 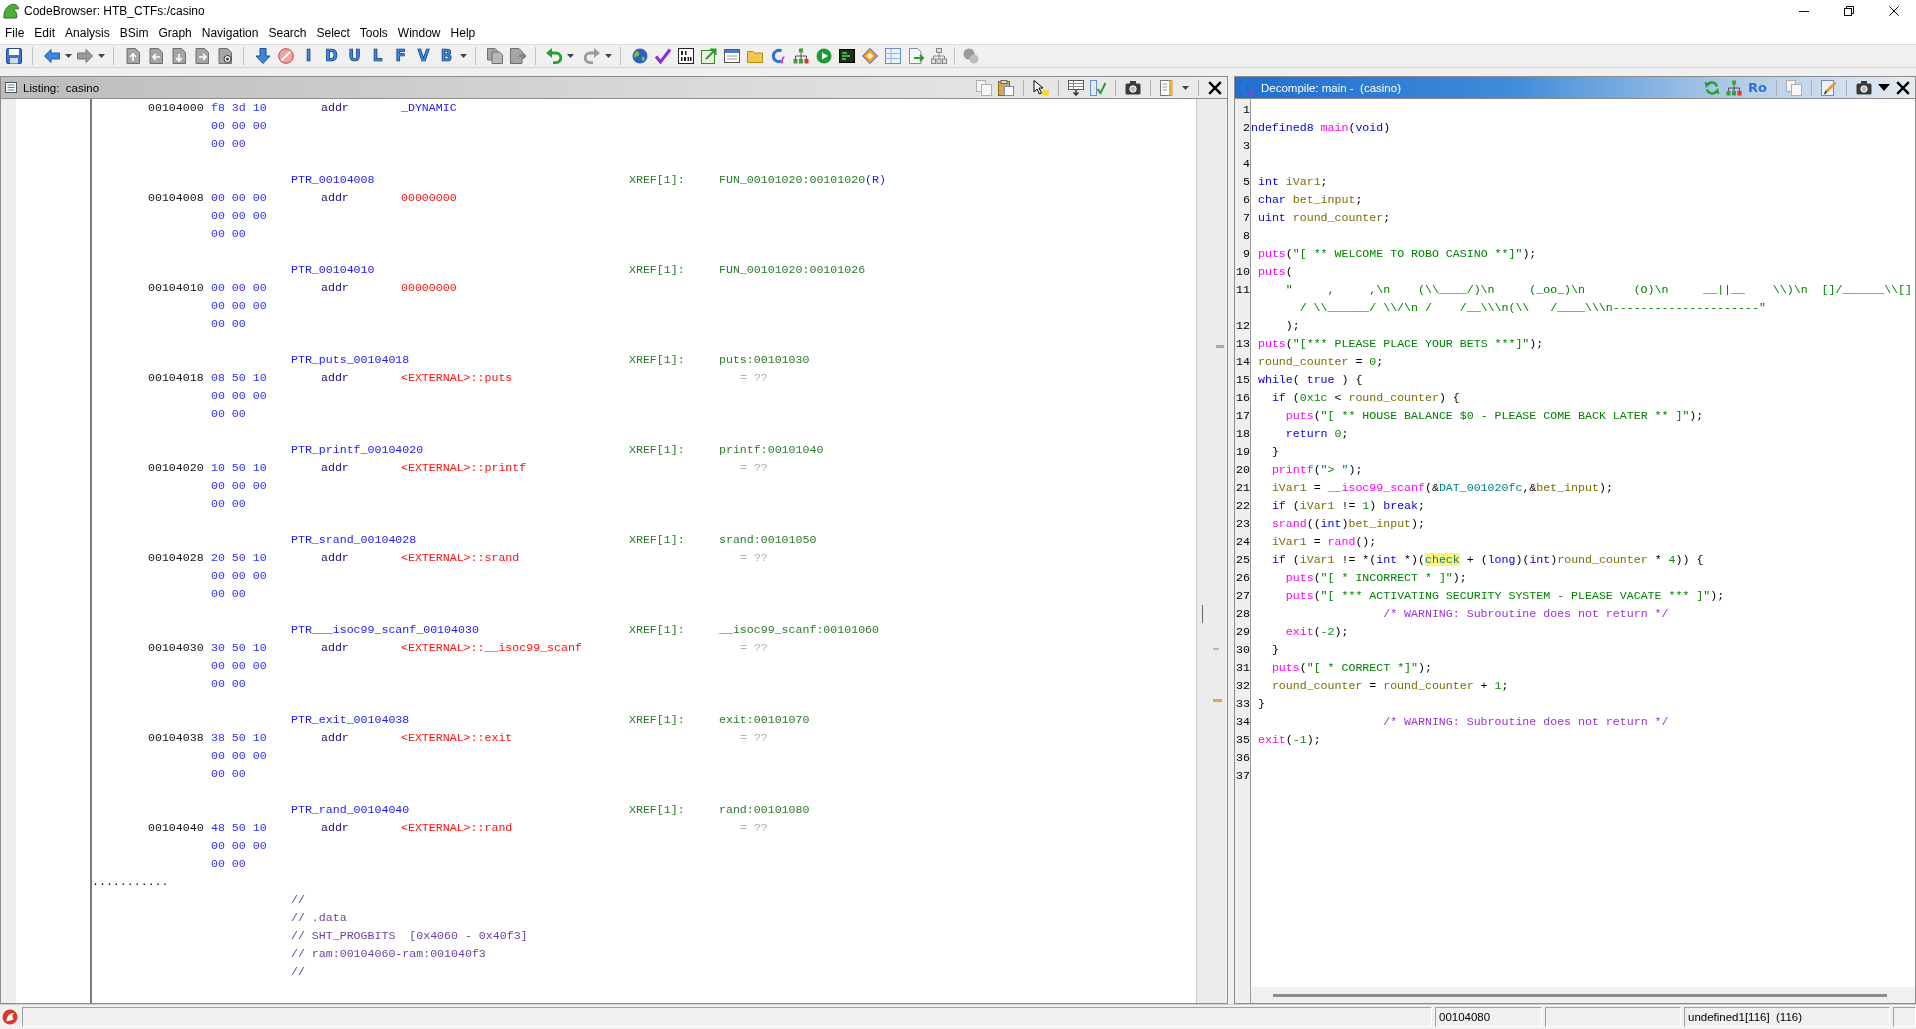 I want to click on code-label: PTR_00104010, so click(x=333, y=270).